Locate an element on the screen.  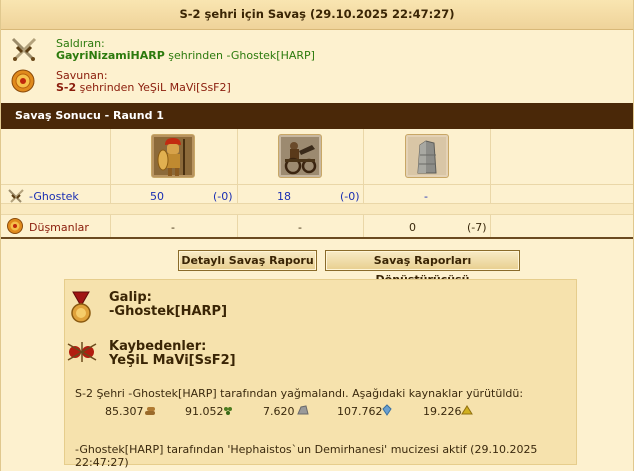
attacker-player-link: GayriNizamiHARP is located at coordinates (110, 55).